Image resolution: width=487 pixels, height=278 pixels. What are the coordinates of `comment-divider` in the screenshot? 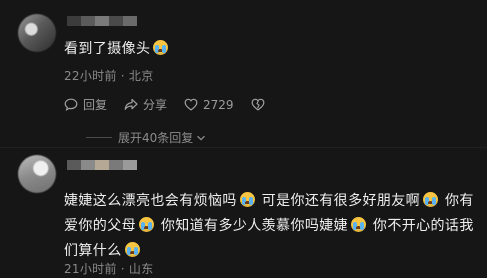 It's located at (243, 147).